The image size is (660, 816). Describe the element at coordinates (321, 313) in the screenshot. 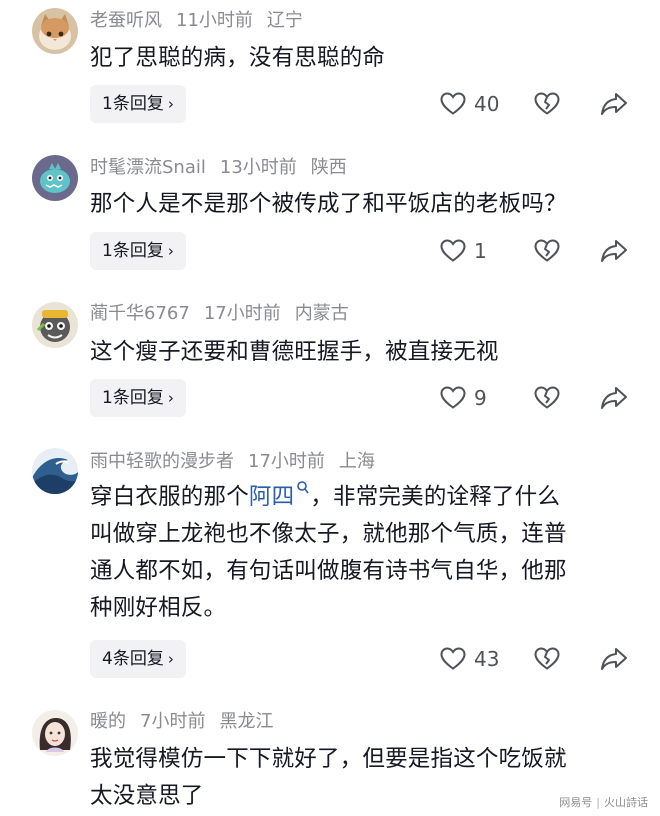

I see `location: 内蒙古` at that location.